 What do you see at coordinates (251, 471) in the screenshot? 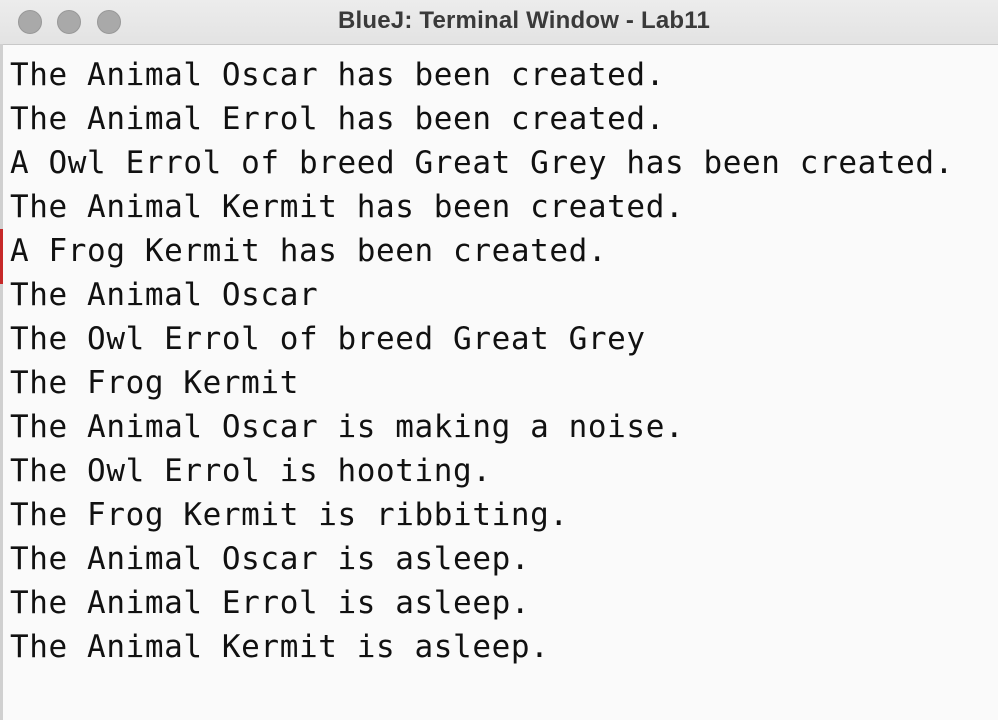
I see `terminal-line: The Owl Errol is hooting.` at bounding box center [251, 471].